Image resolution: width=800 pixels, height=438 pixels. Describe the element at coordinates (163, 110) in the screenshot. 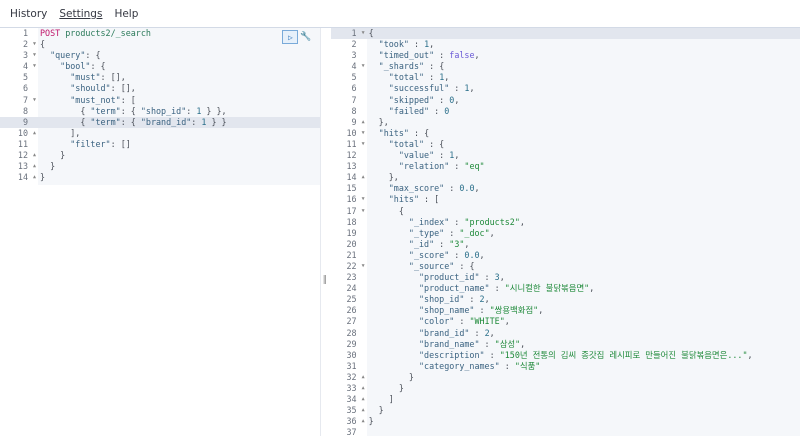

I see `code-token: "shop_id"` at that location.